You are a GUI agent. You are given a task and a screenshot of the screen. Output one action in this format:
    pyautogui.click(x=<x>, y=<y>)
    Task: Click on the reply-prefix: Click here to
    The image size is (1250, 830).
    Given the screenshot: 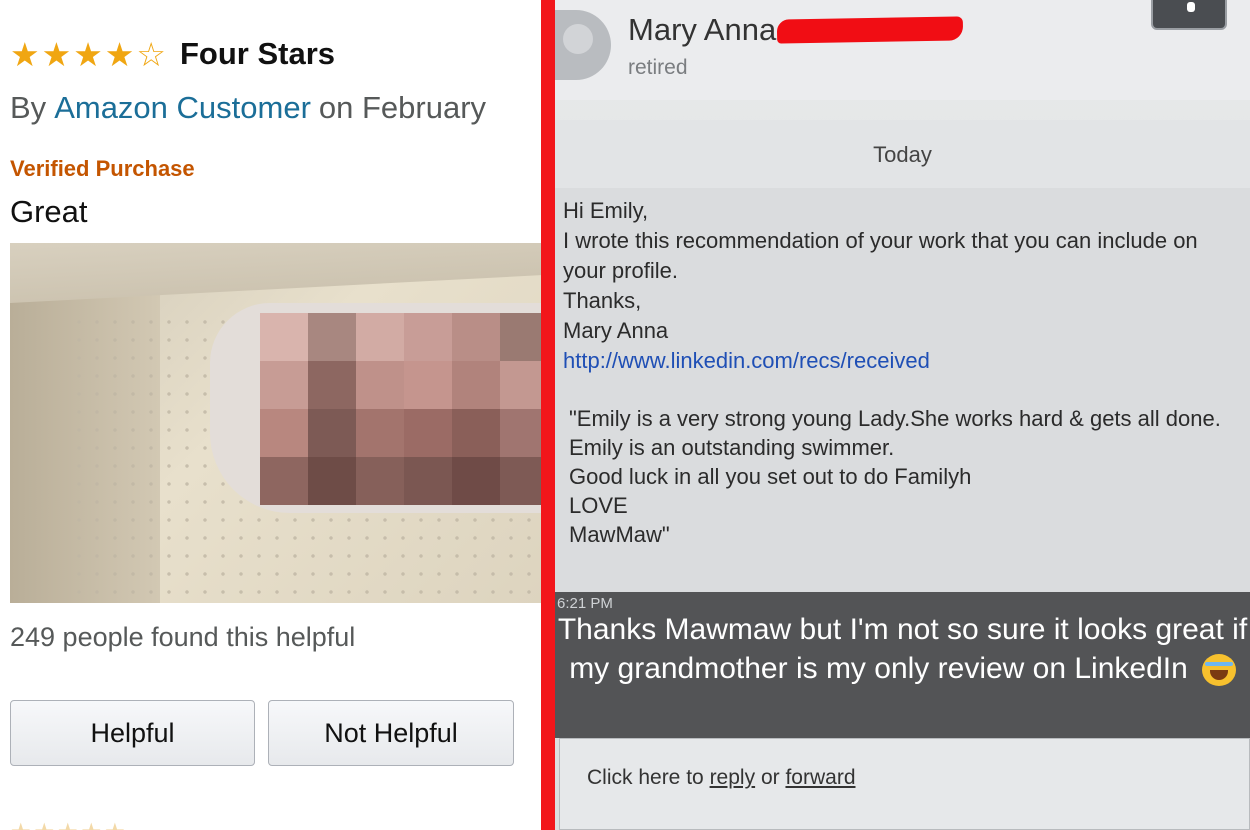 What is the action you would take?
    pyautogui.click(x=645, y=777)
    